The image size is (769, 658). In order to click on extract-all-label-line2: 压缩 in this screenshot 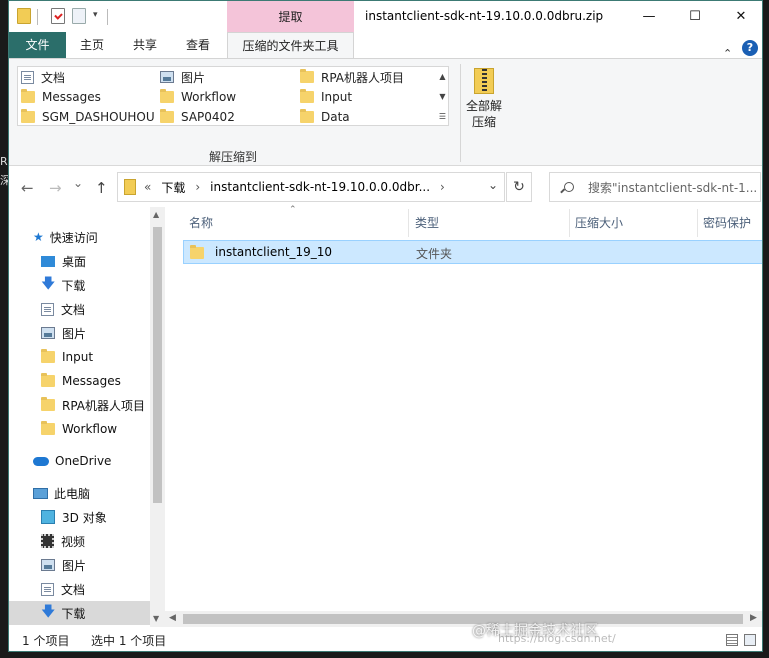, I will do `click(483, 122)`.